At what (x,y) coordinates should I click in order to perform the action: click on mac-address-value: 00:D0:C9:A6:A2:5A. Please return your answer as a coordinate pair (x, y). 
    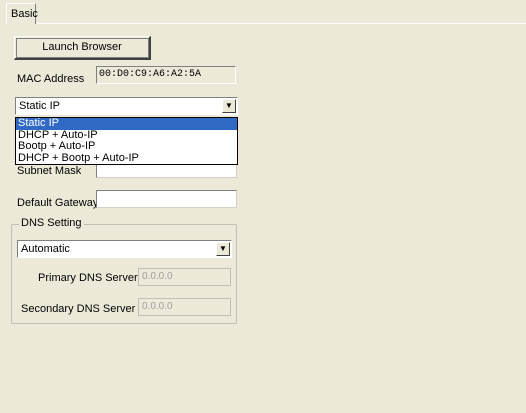
    Looking at the image, I should click on (166, 75).